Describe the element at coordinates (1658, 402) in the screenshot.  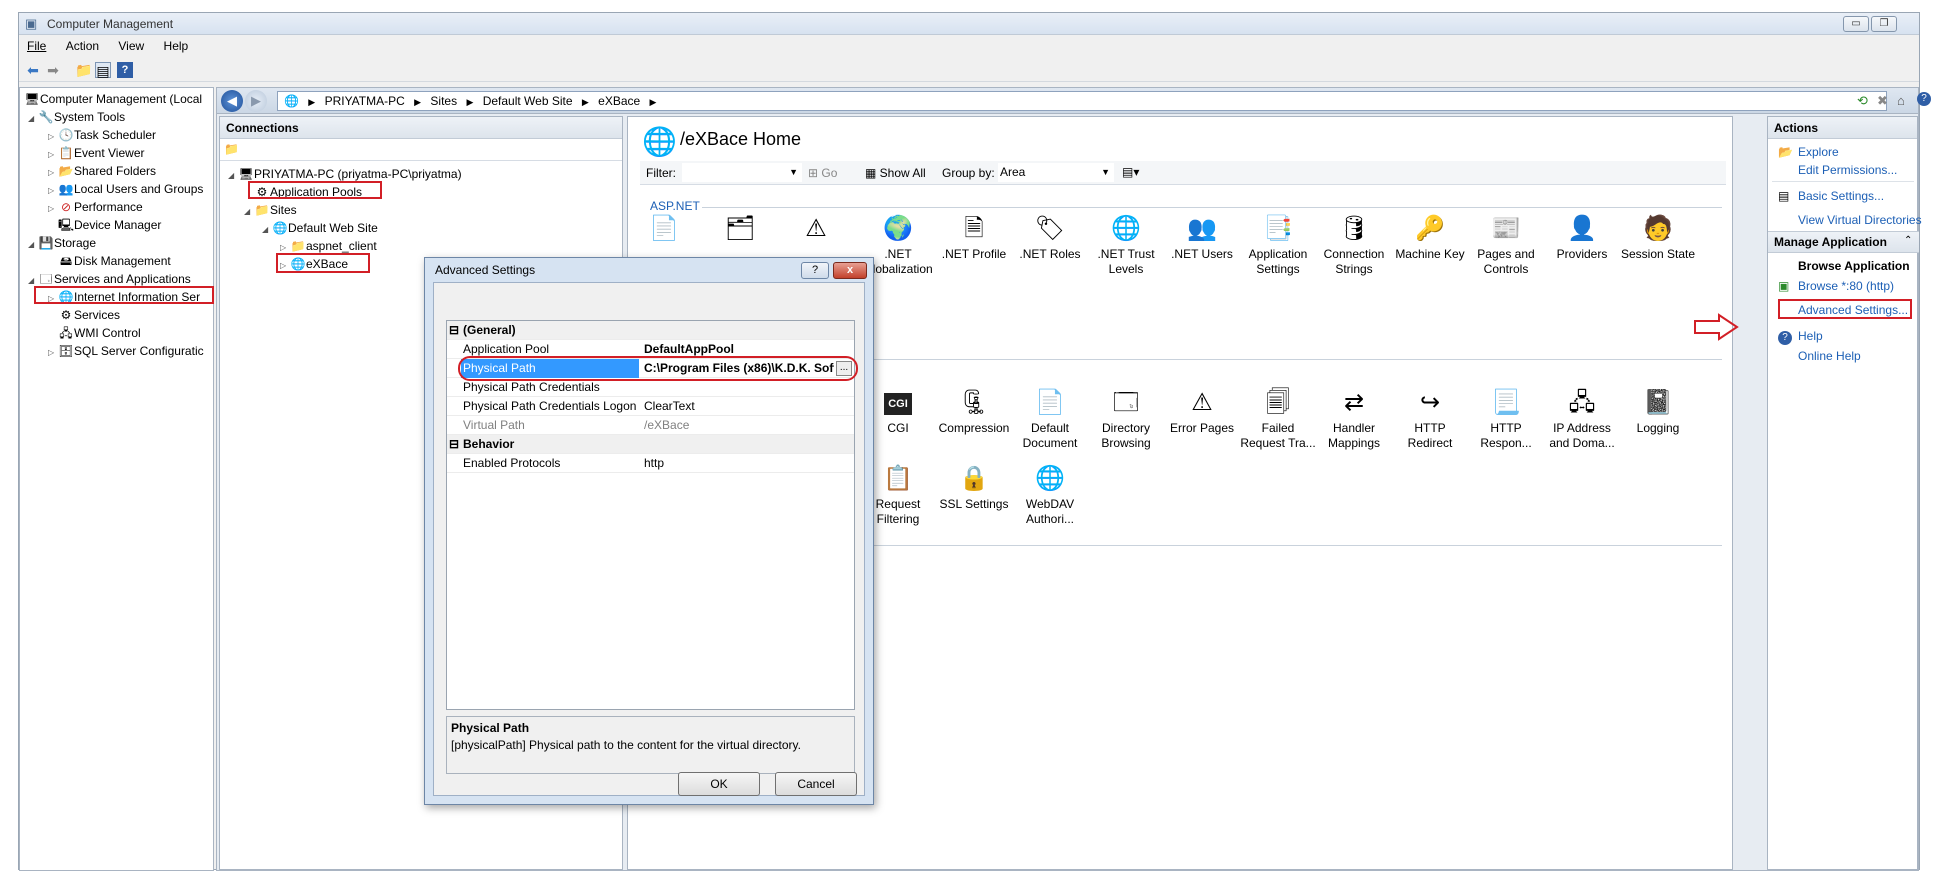
I see `logging-icon: 📓` at that location.